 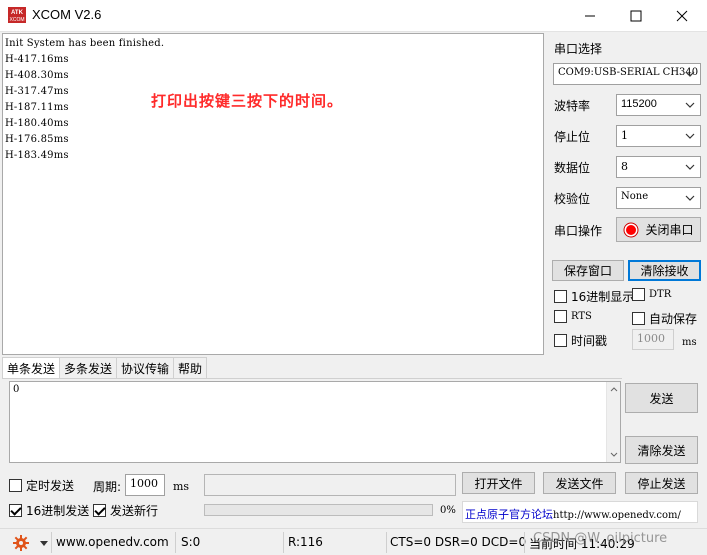 I want to click on dtr-label: DTR, so click(x=660, y=294).